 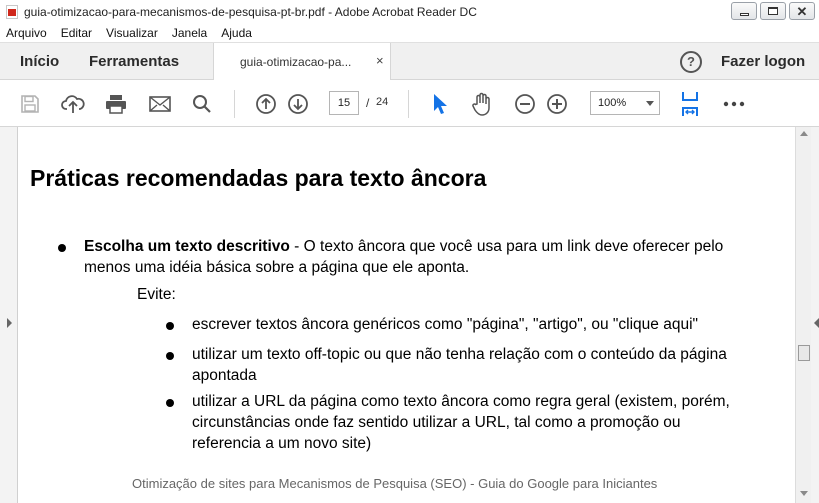 I want to click on tab-tools: Ferramentas, so click(x=134, y=61).